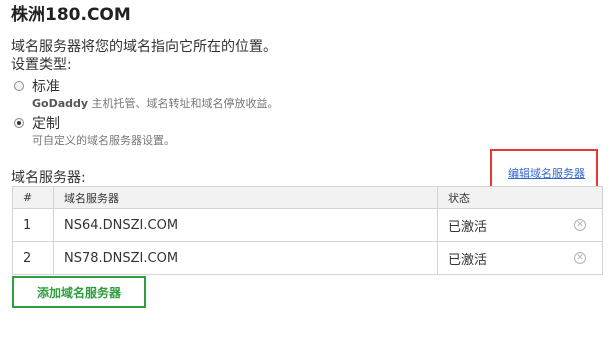 The width and height of the screenshot is (611, 341). What do you see at coordinates (19, 86) in the screenshot?
I see `radio-button-standard` at bounding box center [19, 86].